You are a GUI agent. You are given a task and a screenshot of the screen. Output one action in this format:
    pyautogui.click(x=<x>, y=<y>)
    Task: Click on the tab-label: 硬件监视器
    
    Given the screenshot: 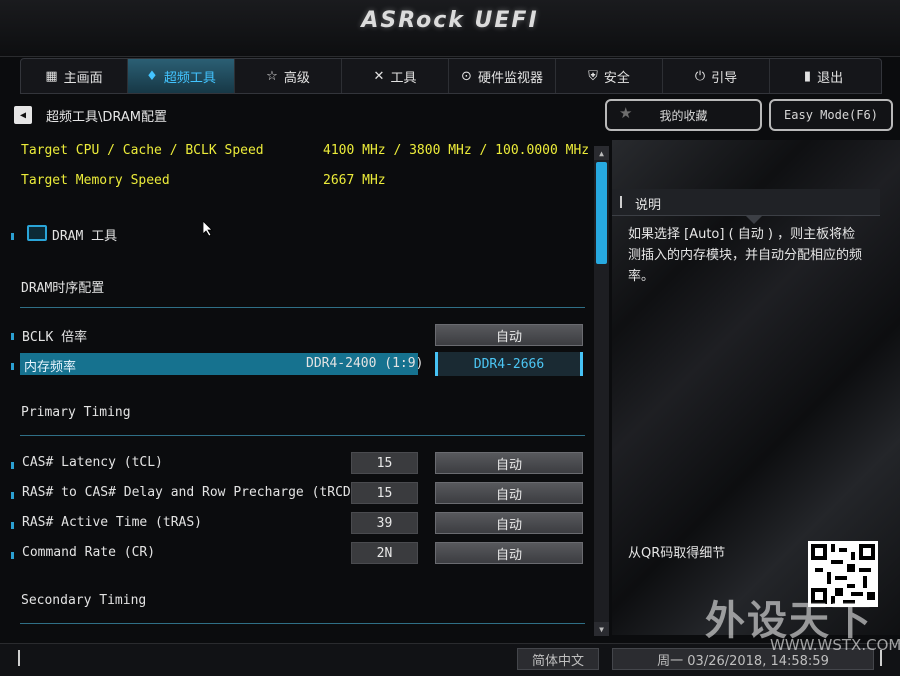 What is the action you would take?
    pyautogui.click(x=510, y=78)
    